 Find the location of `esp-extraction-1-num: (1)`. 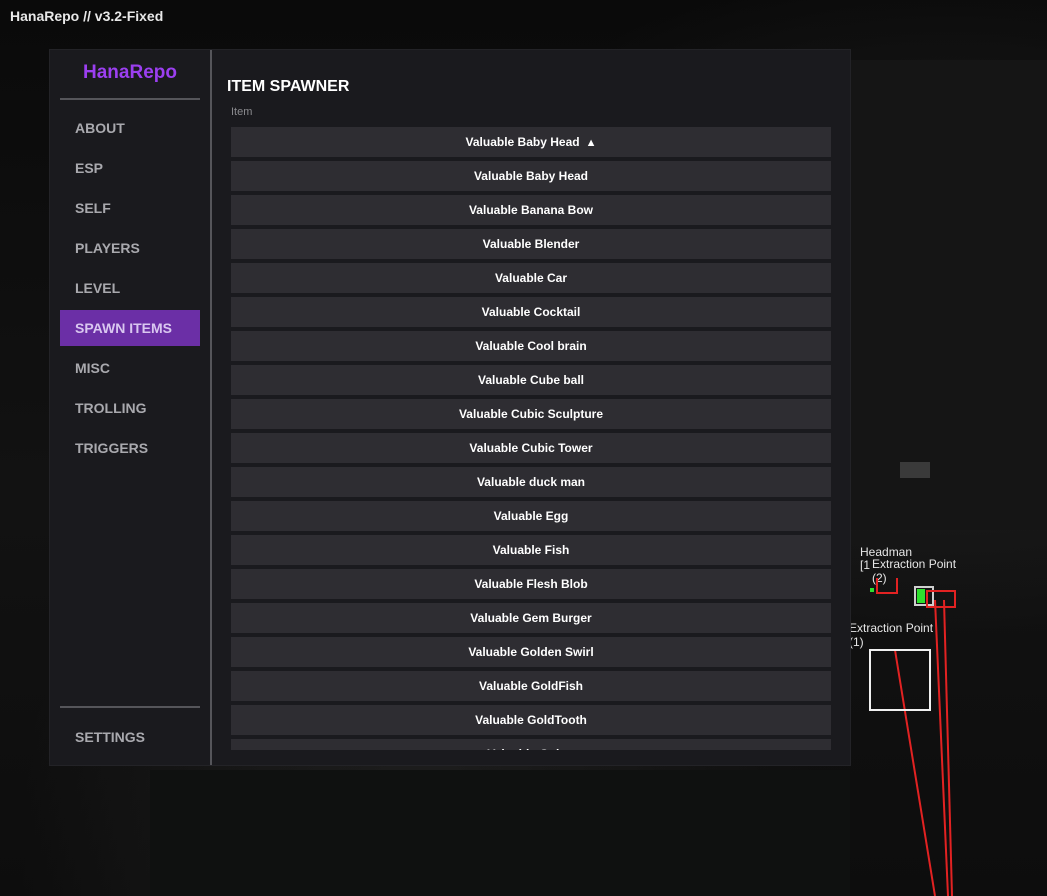

esp-extraction-1-num: (1) is located at coordinates (856, 642).